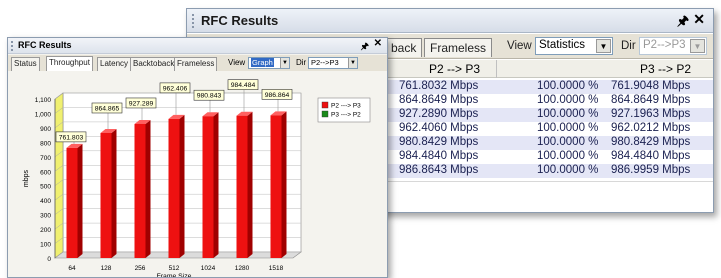 Image resolution: width=721 pixels, height=278 pixels. Describe the element at coordinates (651, 142) in the screenshot. I see `cell-p3-p2: 980.8429 Mbps` at that location.